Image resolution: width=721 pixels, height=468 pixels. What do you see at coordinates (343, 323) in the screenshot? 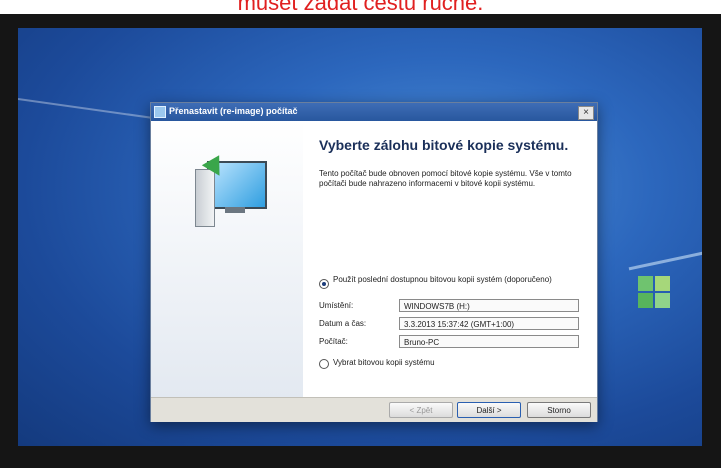
I see `date-time-label: Datum a čas:` at bounding box center [343, 323].